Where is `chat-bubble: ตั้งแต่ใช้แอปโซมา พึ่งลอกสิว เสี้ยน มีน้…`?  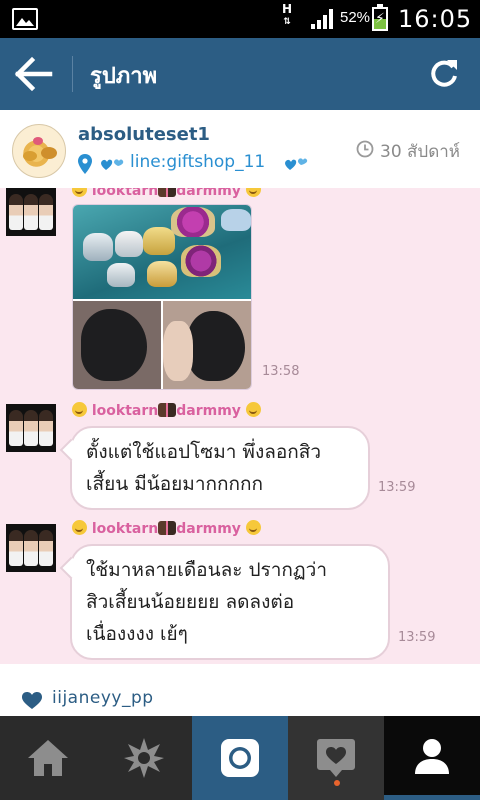
chat-bubble: ตั้งแต่ใช้แอปโซมา พึ่งลอกสิว เสี้ยน มีน้… is located at coordinates (220, 468).